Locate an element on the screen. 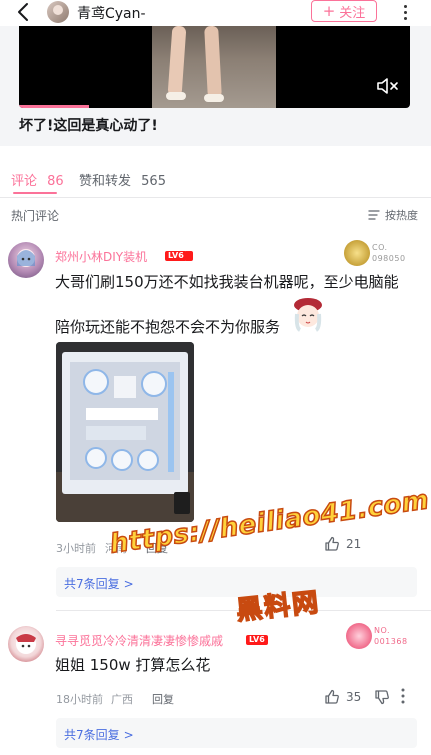 The width and height of the screenshot is (431, 755). tab-comments: 评论 86 is located at coordinates (37, 179).